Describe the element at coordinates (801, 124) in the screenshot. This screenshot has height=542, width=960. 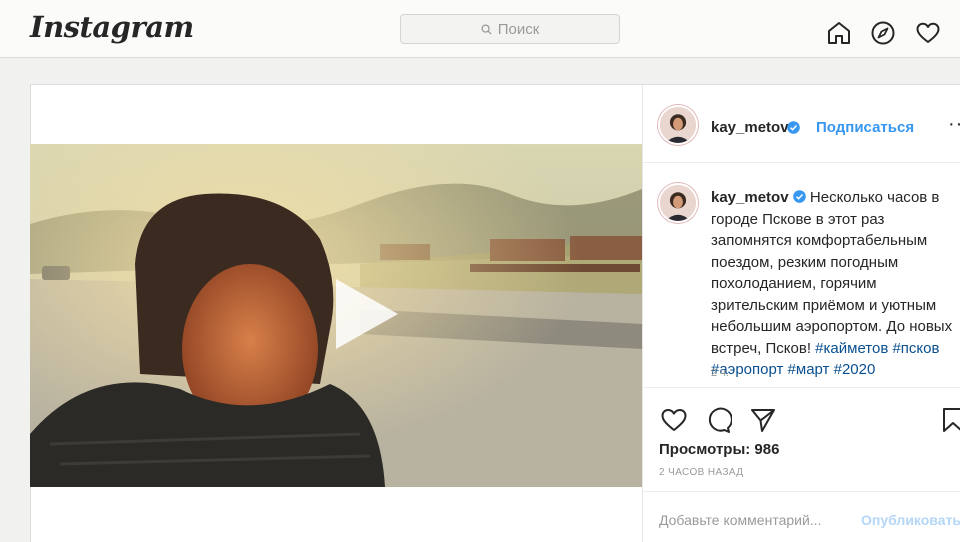
I see `post-header: kay_metov Подписаться ···` at that location.